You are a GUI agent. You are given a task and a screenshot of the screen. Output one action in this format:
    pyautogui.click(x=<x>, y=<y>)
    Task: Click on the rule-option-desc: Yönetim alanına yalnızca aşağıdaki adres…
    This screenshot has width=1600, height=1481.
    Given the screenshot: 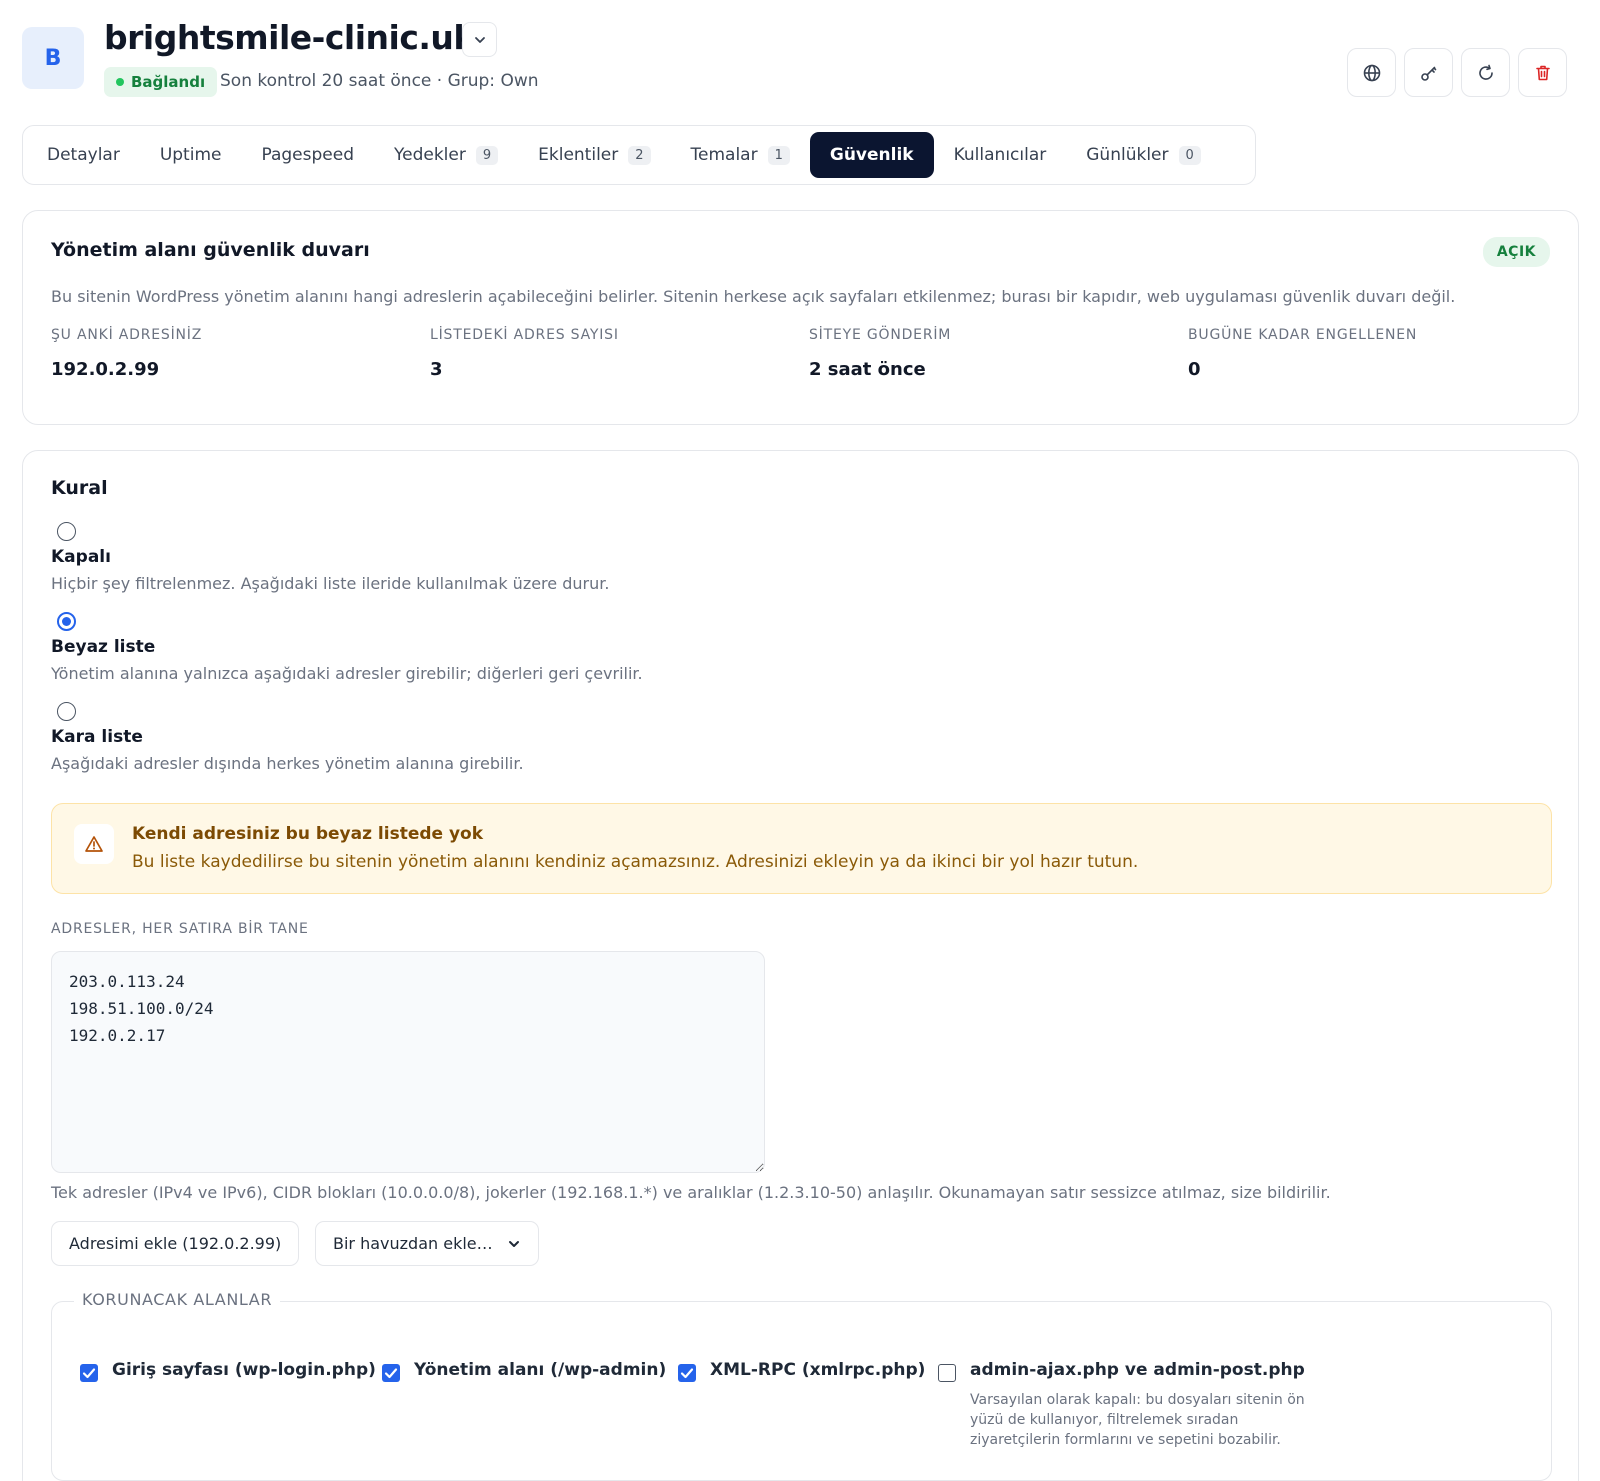 What is the action you would take?
    pyautogui.click(x=347, y=673)
    